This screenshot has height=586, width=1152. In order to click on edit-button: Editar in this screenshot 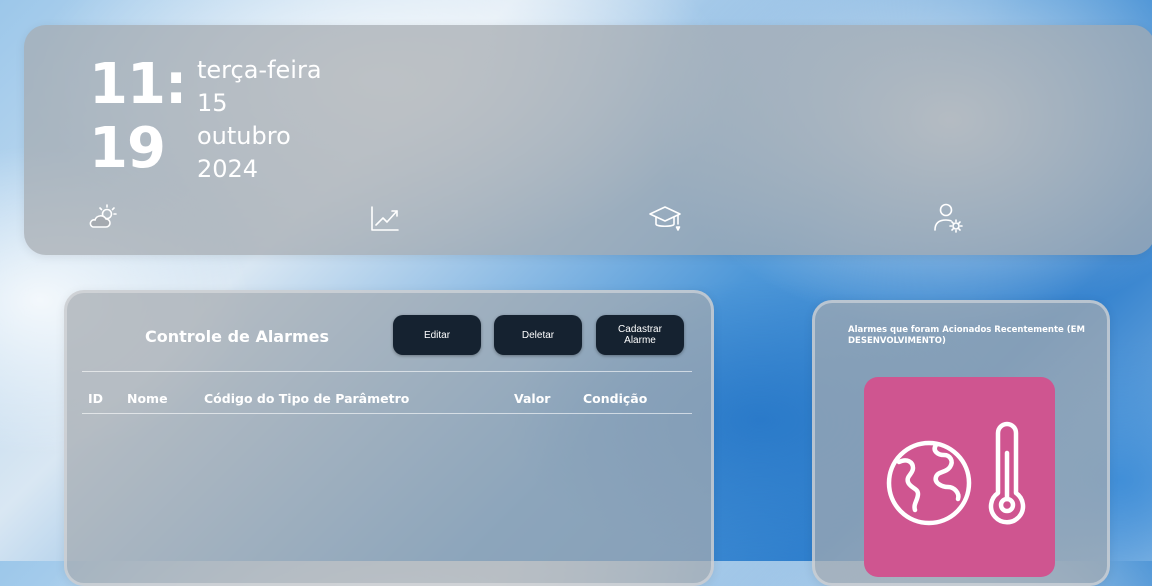, I will do `click(437, 335)`.